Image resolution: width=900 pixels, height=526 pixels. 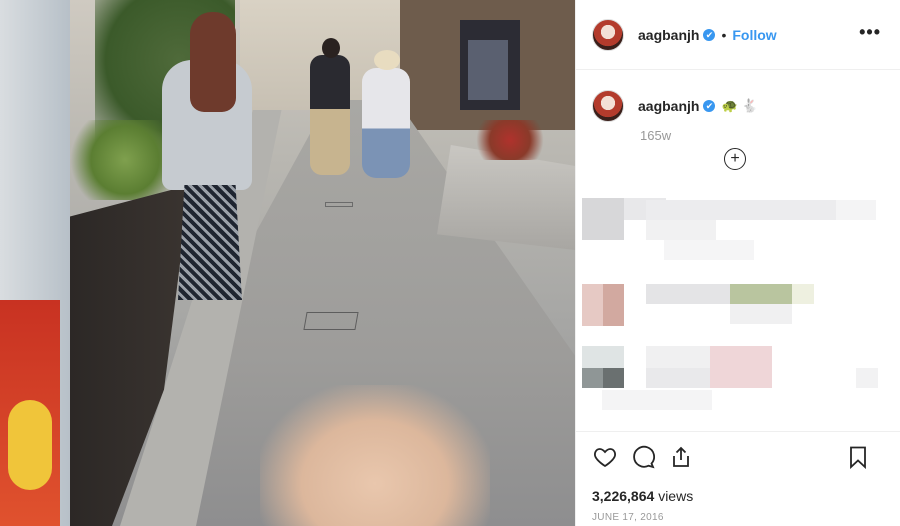 What do you see at coordinates (668, 106) in the screenshot?
I see `caption-username-link: aagbanjh` at bounding box center [668, 106].